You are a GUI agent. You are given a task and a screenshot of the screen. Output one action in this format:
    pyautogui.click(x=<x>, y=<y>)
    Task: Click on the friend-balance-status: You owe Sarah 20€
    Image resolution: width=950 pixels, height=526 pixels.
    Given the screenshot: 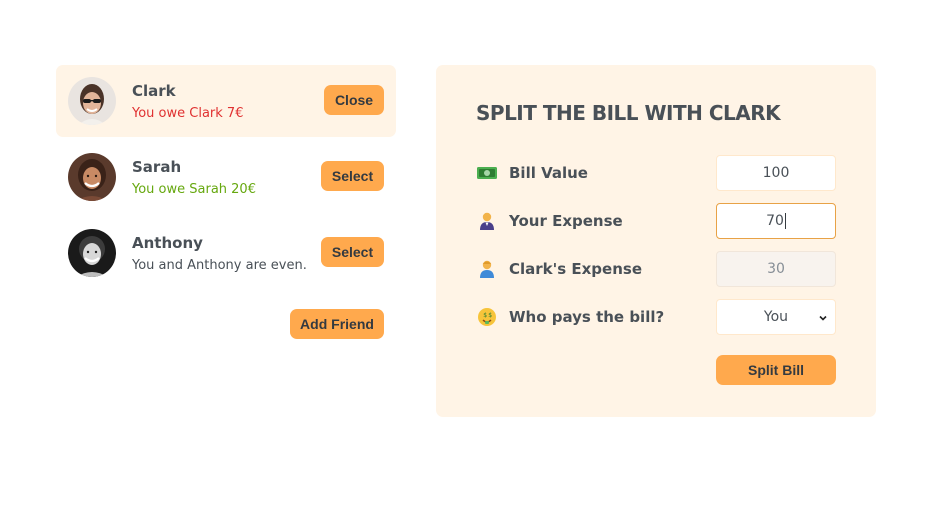 What is the action you would take?
    pyautogui.click(x=194, y=189)
    